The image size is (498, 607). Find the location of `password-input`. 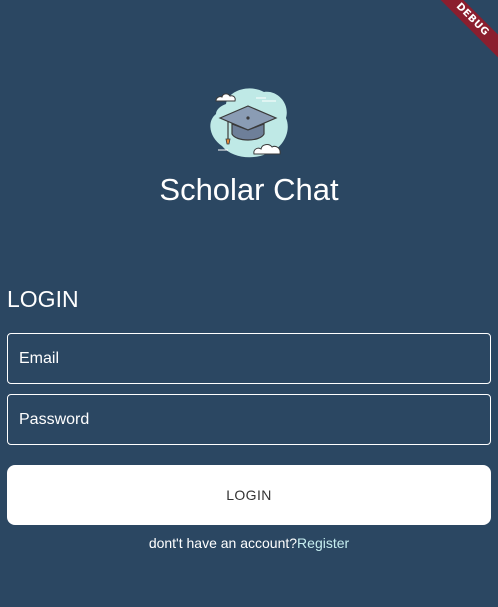

password-input is located at coordinates (249, 419).